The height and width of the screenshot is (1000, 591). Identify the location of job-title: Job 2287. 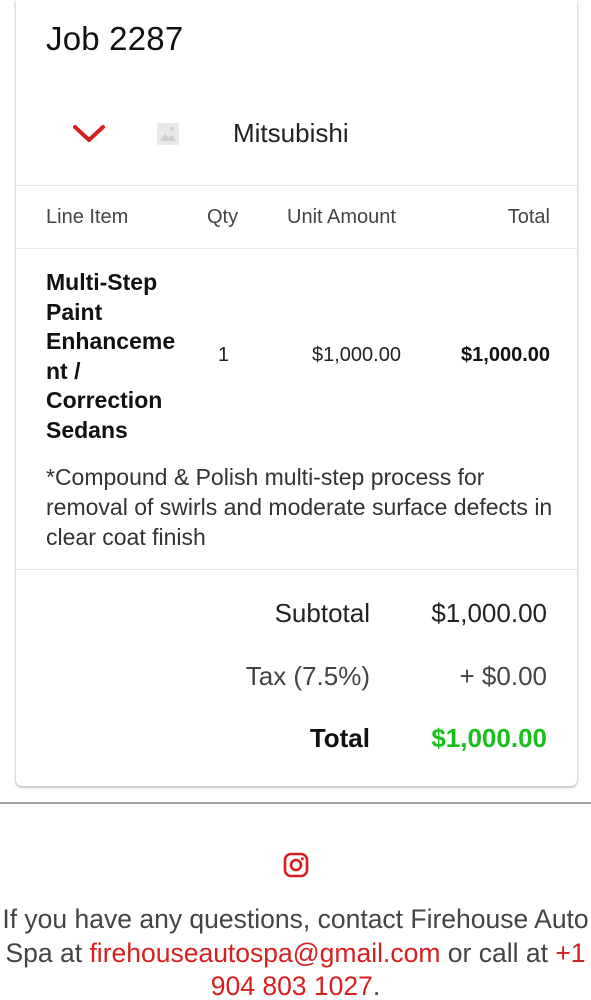
(115, 38).